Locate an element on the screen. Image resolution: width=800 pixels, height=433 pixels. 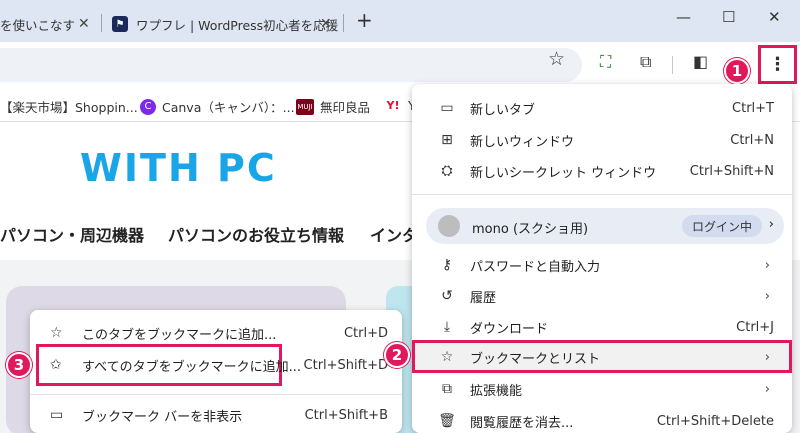
toolbar-separator is located at coordinates (672, 65).